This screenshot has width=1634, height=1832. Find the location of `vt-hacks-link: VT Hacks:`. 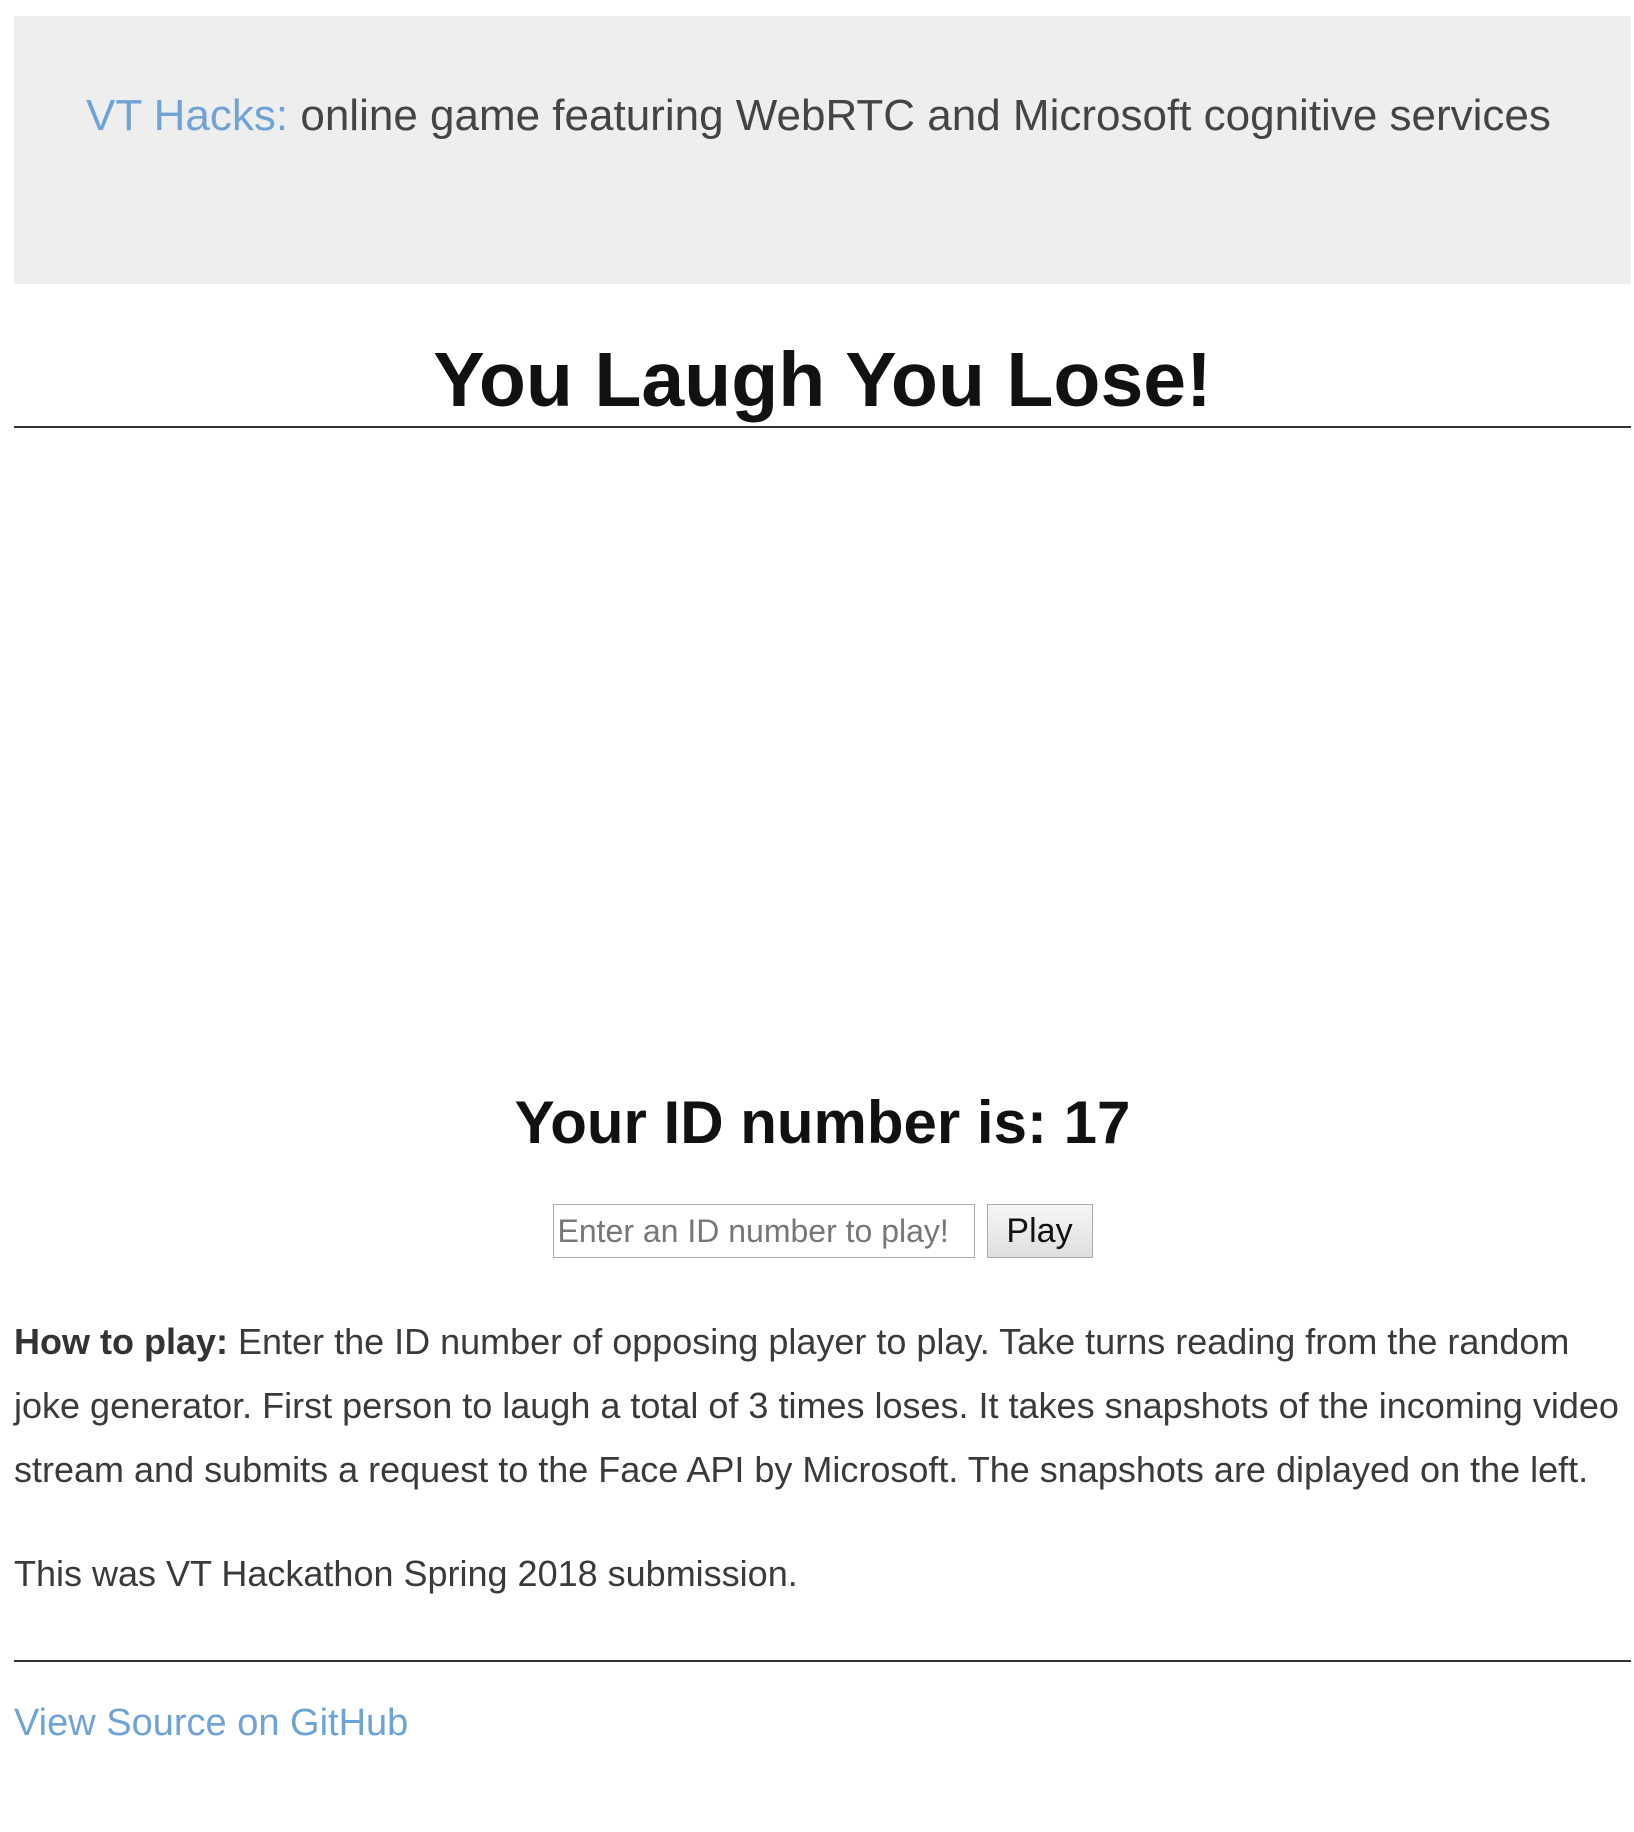

vt-hacks-link: VT Hacks: is located at coordinates (187, 115).